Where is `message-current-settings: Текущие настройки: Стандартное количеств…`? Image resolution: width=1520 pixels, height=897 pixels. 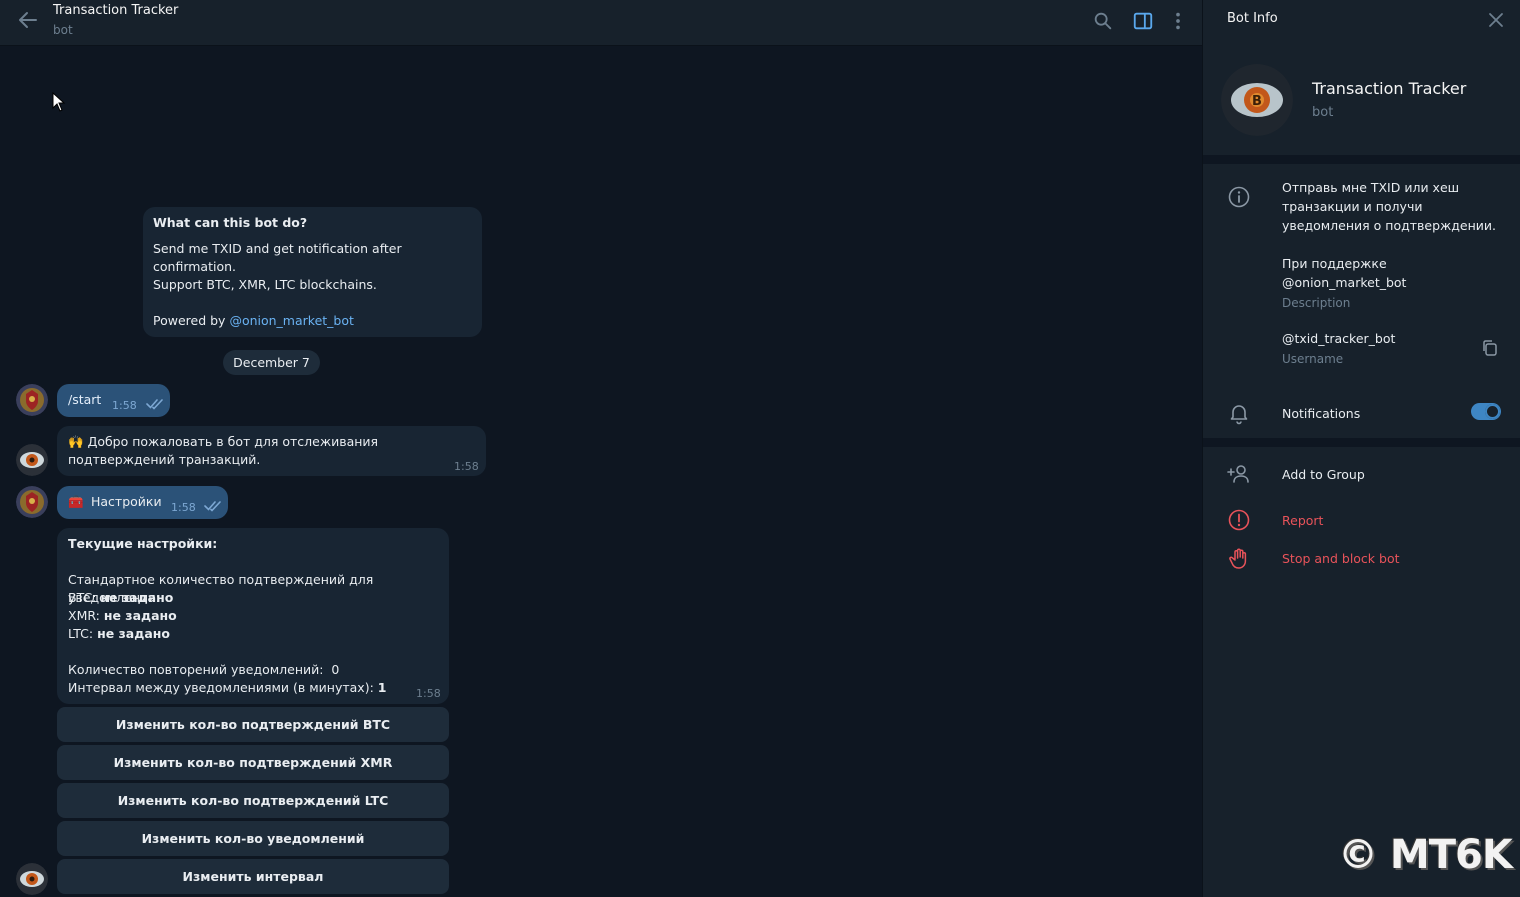
message-current-settings: Текущие настройки: Стандартное количеств… is located at coordinates (253, 616).